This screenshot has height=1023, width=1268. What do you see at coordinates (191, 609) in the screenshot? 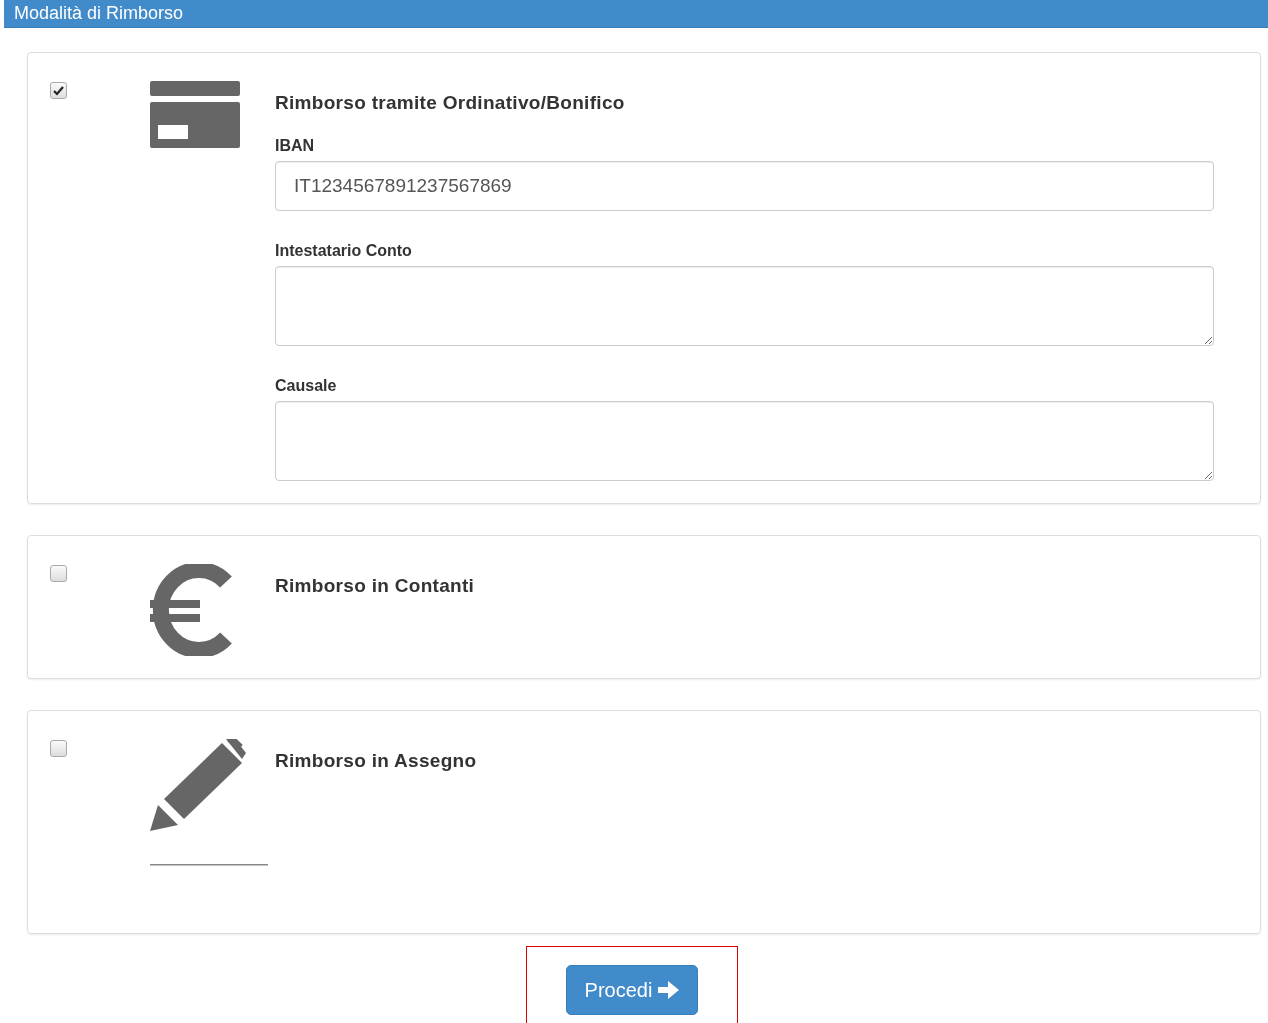
I see `euro-icon` at bounding box center [191, 609].